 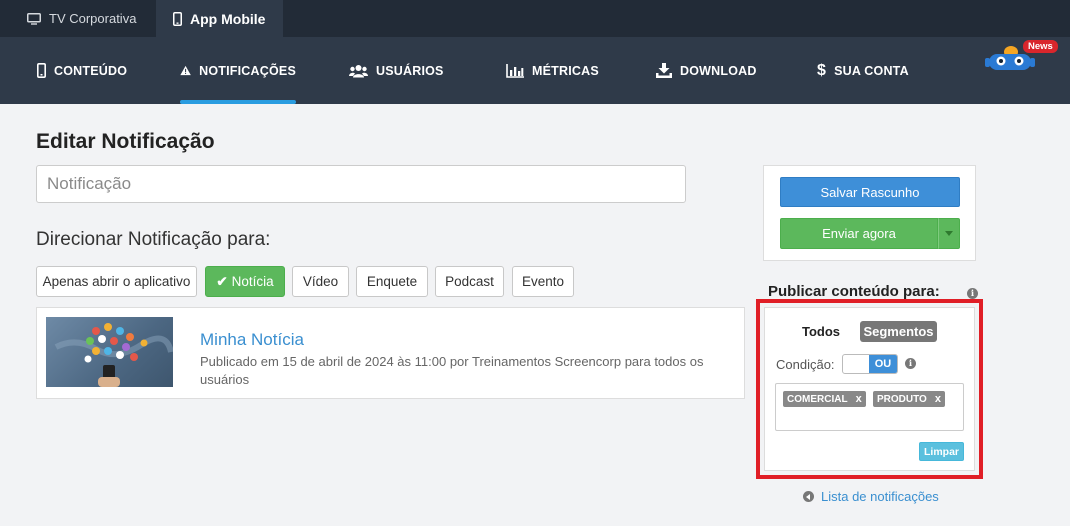 What do you see at coordinates (228, 18) in the screenshot?
I see `tab-label: App Mobile` at bounding box center [228, 18].